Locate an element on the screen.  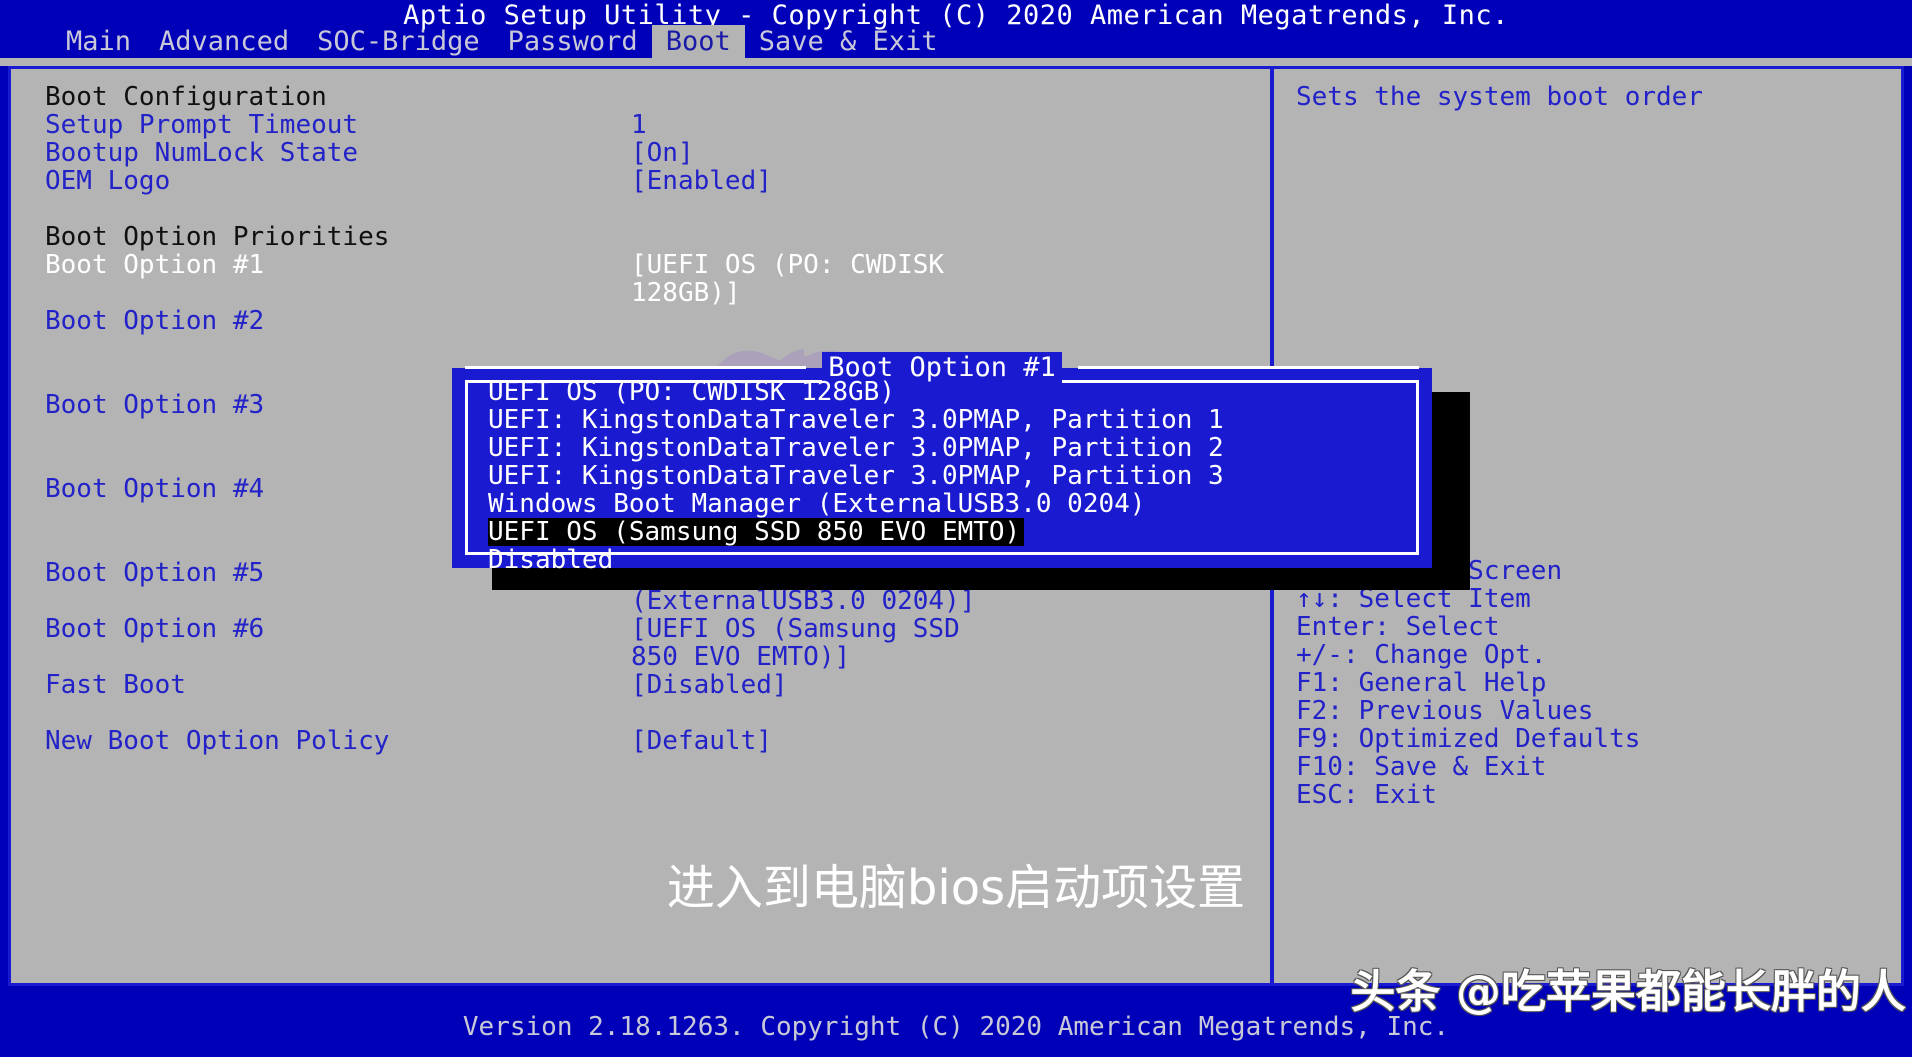
section-heading: Boot Configuration is located at coordinates (657, 97).